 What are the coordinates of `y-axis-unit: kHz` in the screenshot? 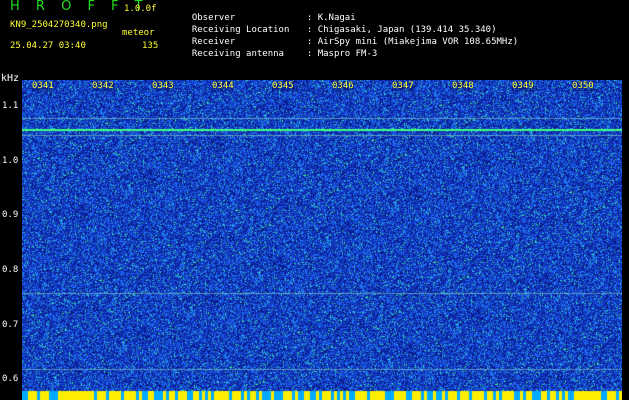 It's located at (10, 78).